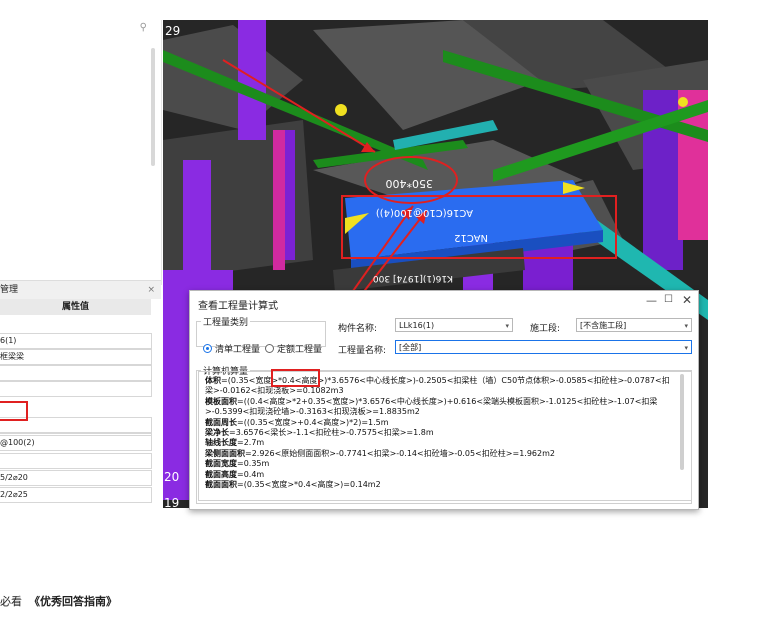  Describe the element at coordinates (471, 237) in the screenshot. I see `beam-name-label: NAC12` at that location.